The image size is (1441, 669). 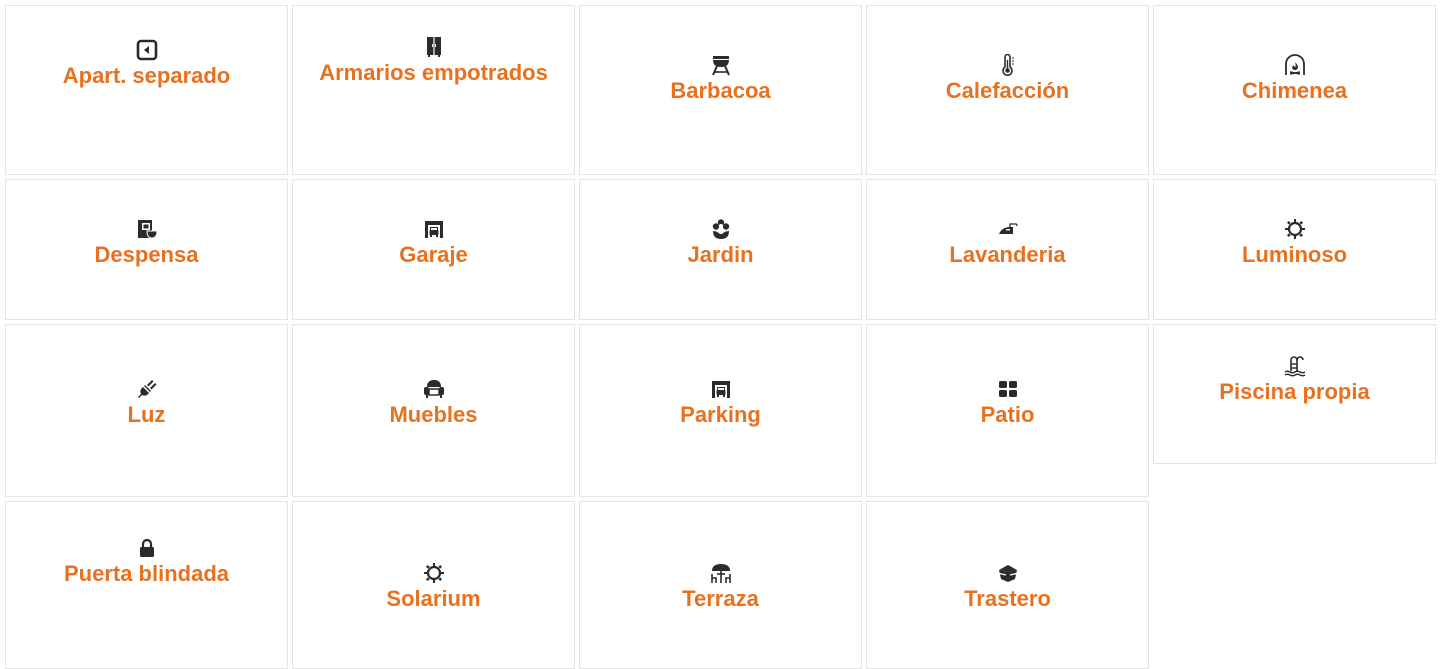 What do you see at coordinates (1007, 573) in the screenshot?
I see `box-icon` at bounding box center [1007, 573].